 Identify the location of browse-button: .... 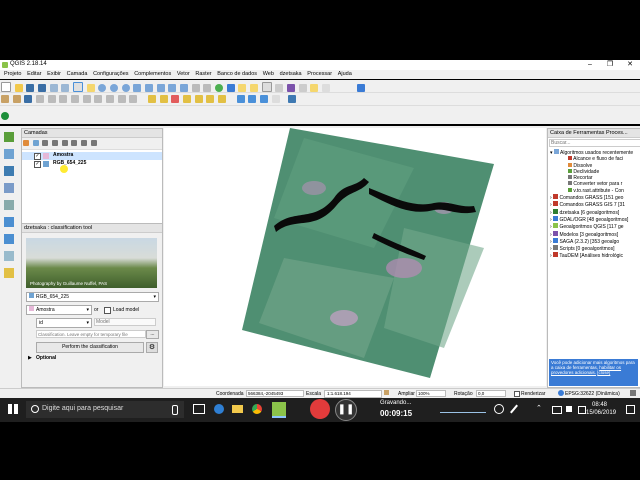
(152, 334).